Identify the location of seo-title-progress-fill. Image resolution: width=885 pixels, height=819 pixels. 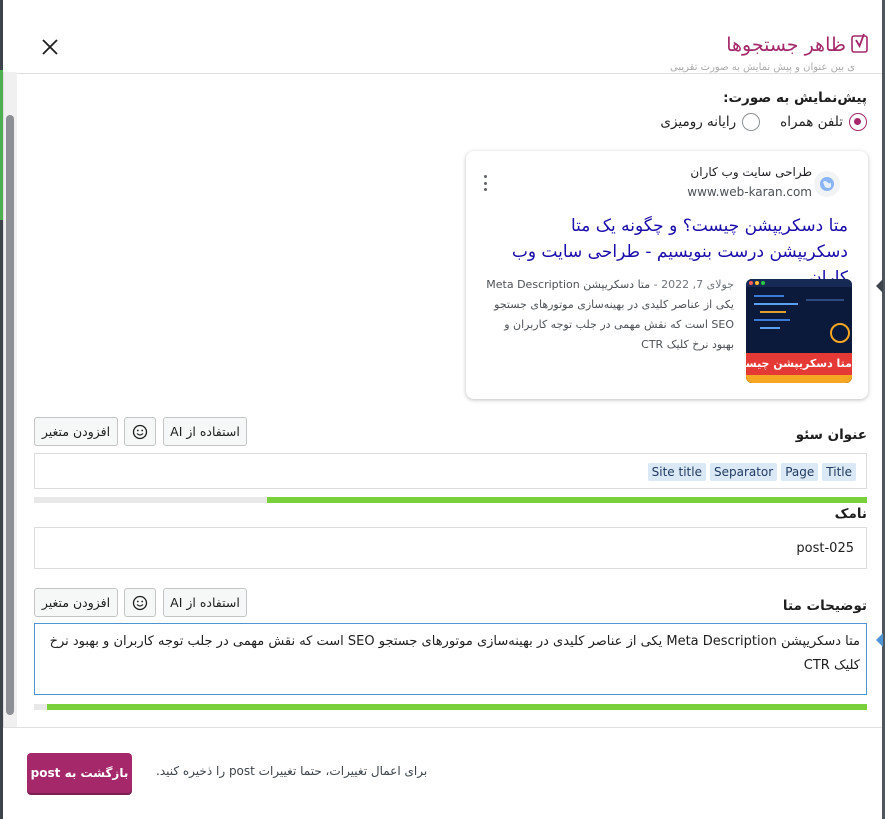
(567, 500).